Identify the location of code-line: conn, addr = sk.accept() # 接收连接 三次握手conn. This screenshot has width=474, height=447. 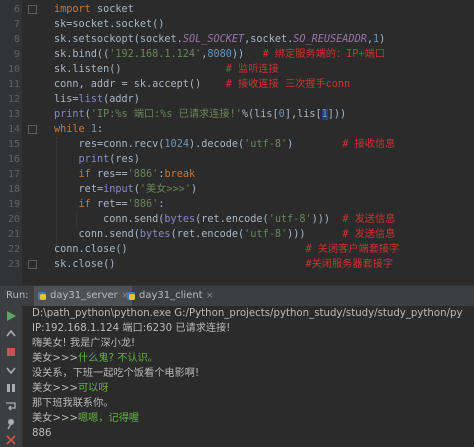
(202, 84).